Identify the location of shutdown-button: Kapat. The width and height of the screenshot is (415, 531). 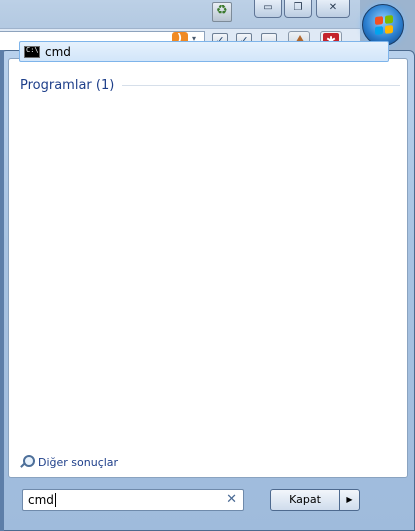
(305, 500).